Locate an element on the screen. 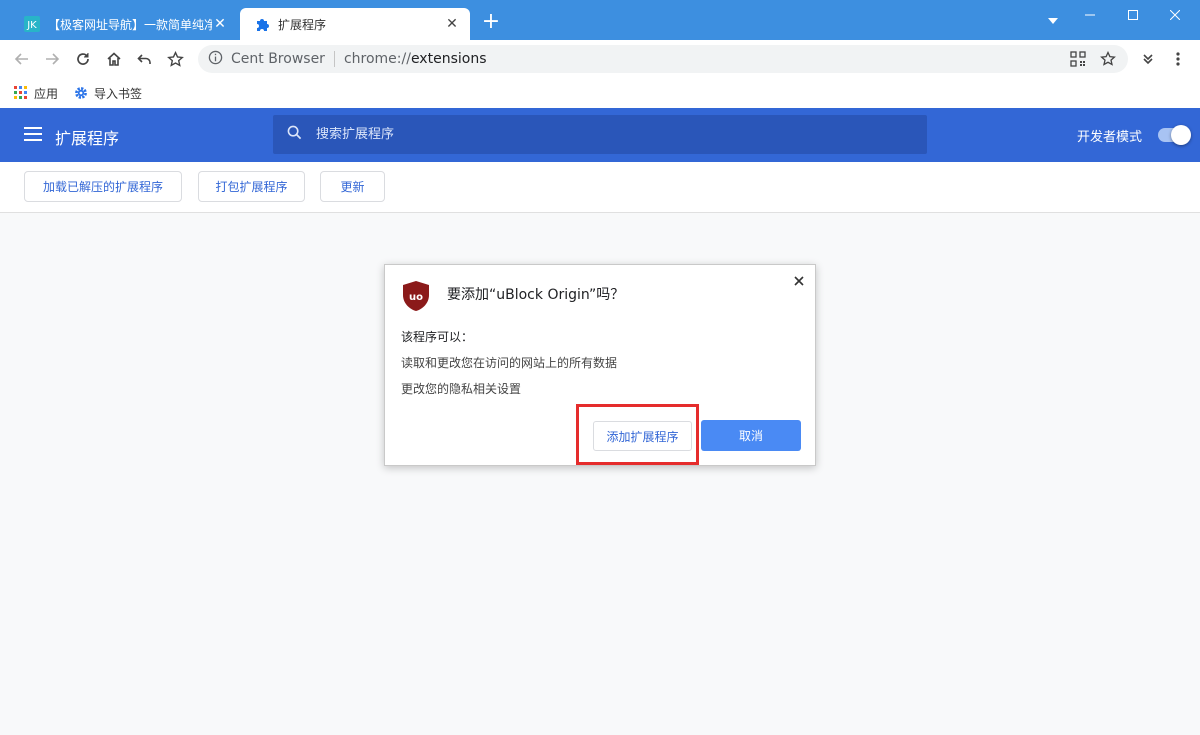 Image resolution: width=1200 pixels, height=735 pixels. qr-code-icon is located at coordinates (1078, 59).